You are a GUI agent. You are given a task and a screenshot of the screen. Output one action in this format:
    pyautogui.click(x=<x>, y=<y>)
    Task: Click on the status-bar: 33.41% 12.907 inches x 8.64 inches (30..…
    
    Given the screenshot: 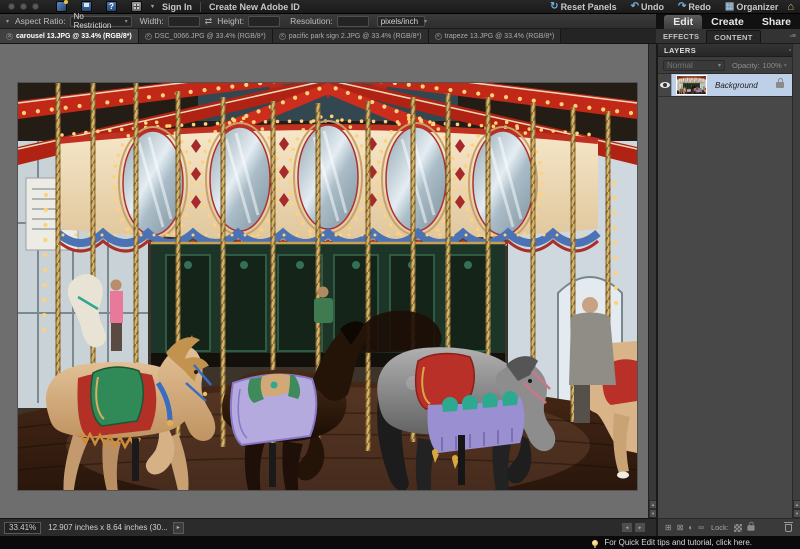 What is the action you would take?
    pyautogui.click(x=328, y=527)
    